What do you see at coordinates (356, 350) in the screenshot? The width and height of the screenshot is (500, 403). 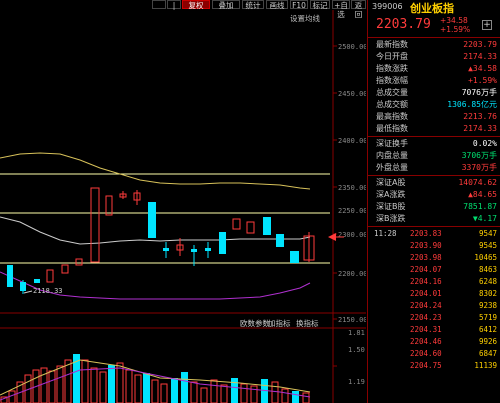 I see `indicator-axis-label: 1.50` at bounding box center [356, 350].